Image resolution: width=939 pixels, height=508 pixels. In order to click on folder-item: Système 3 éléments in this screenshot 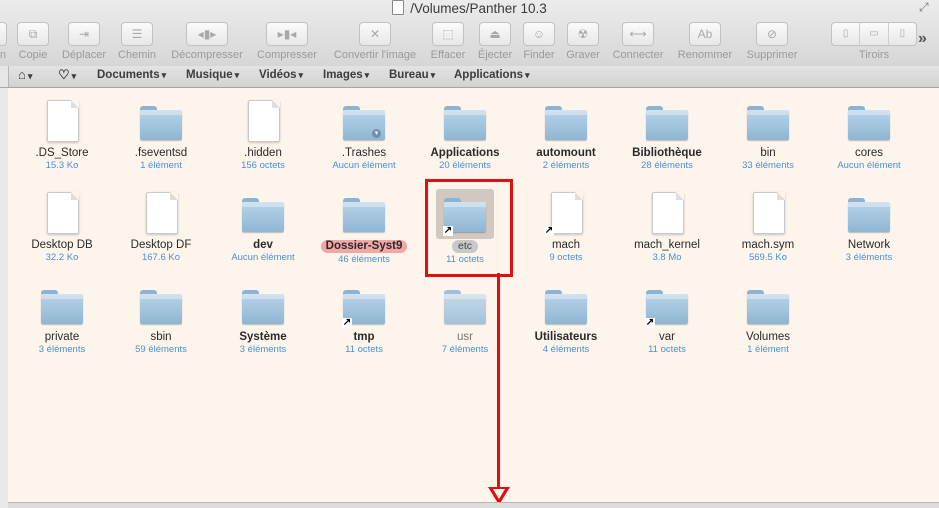, I will do `click(263, 320)`.